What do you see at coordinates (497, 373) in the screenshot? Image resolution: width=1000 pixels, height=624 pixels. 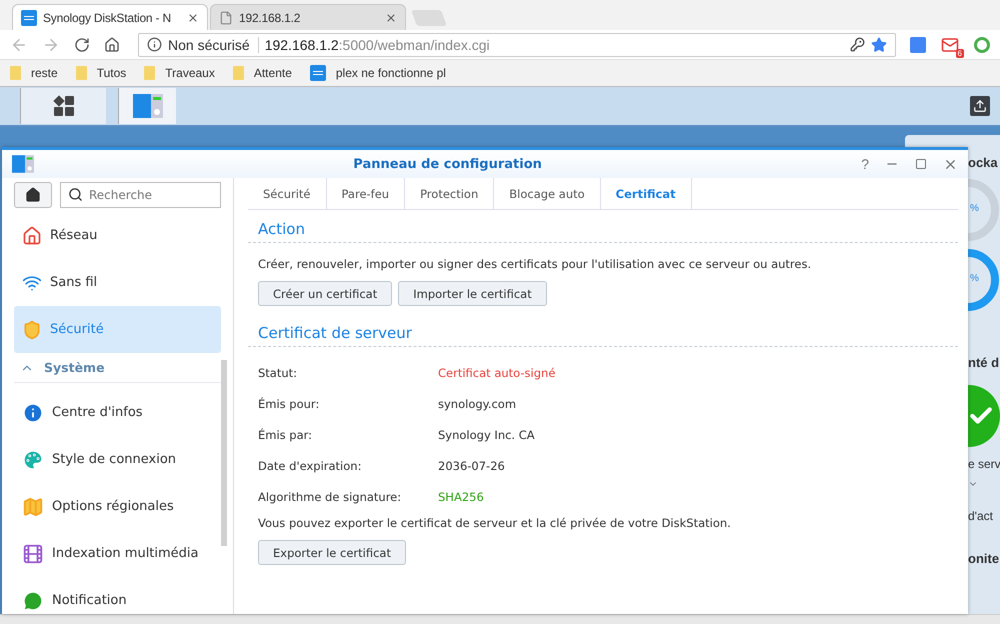 I see `field-value: Certificat auto-signé` at bounding box center [497, 373].